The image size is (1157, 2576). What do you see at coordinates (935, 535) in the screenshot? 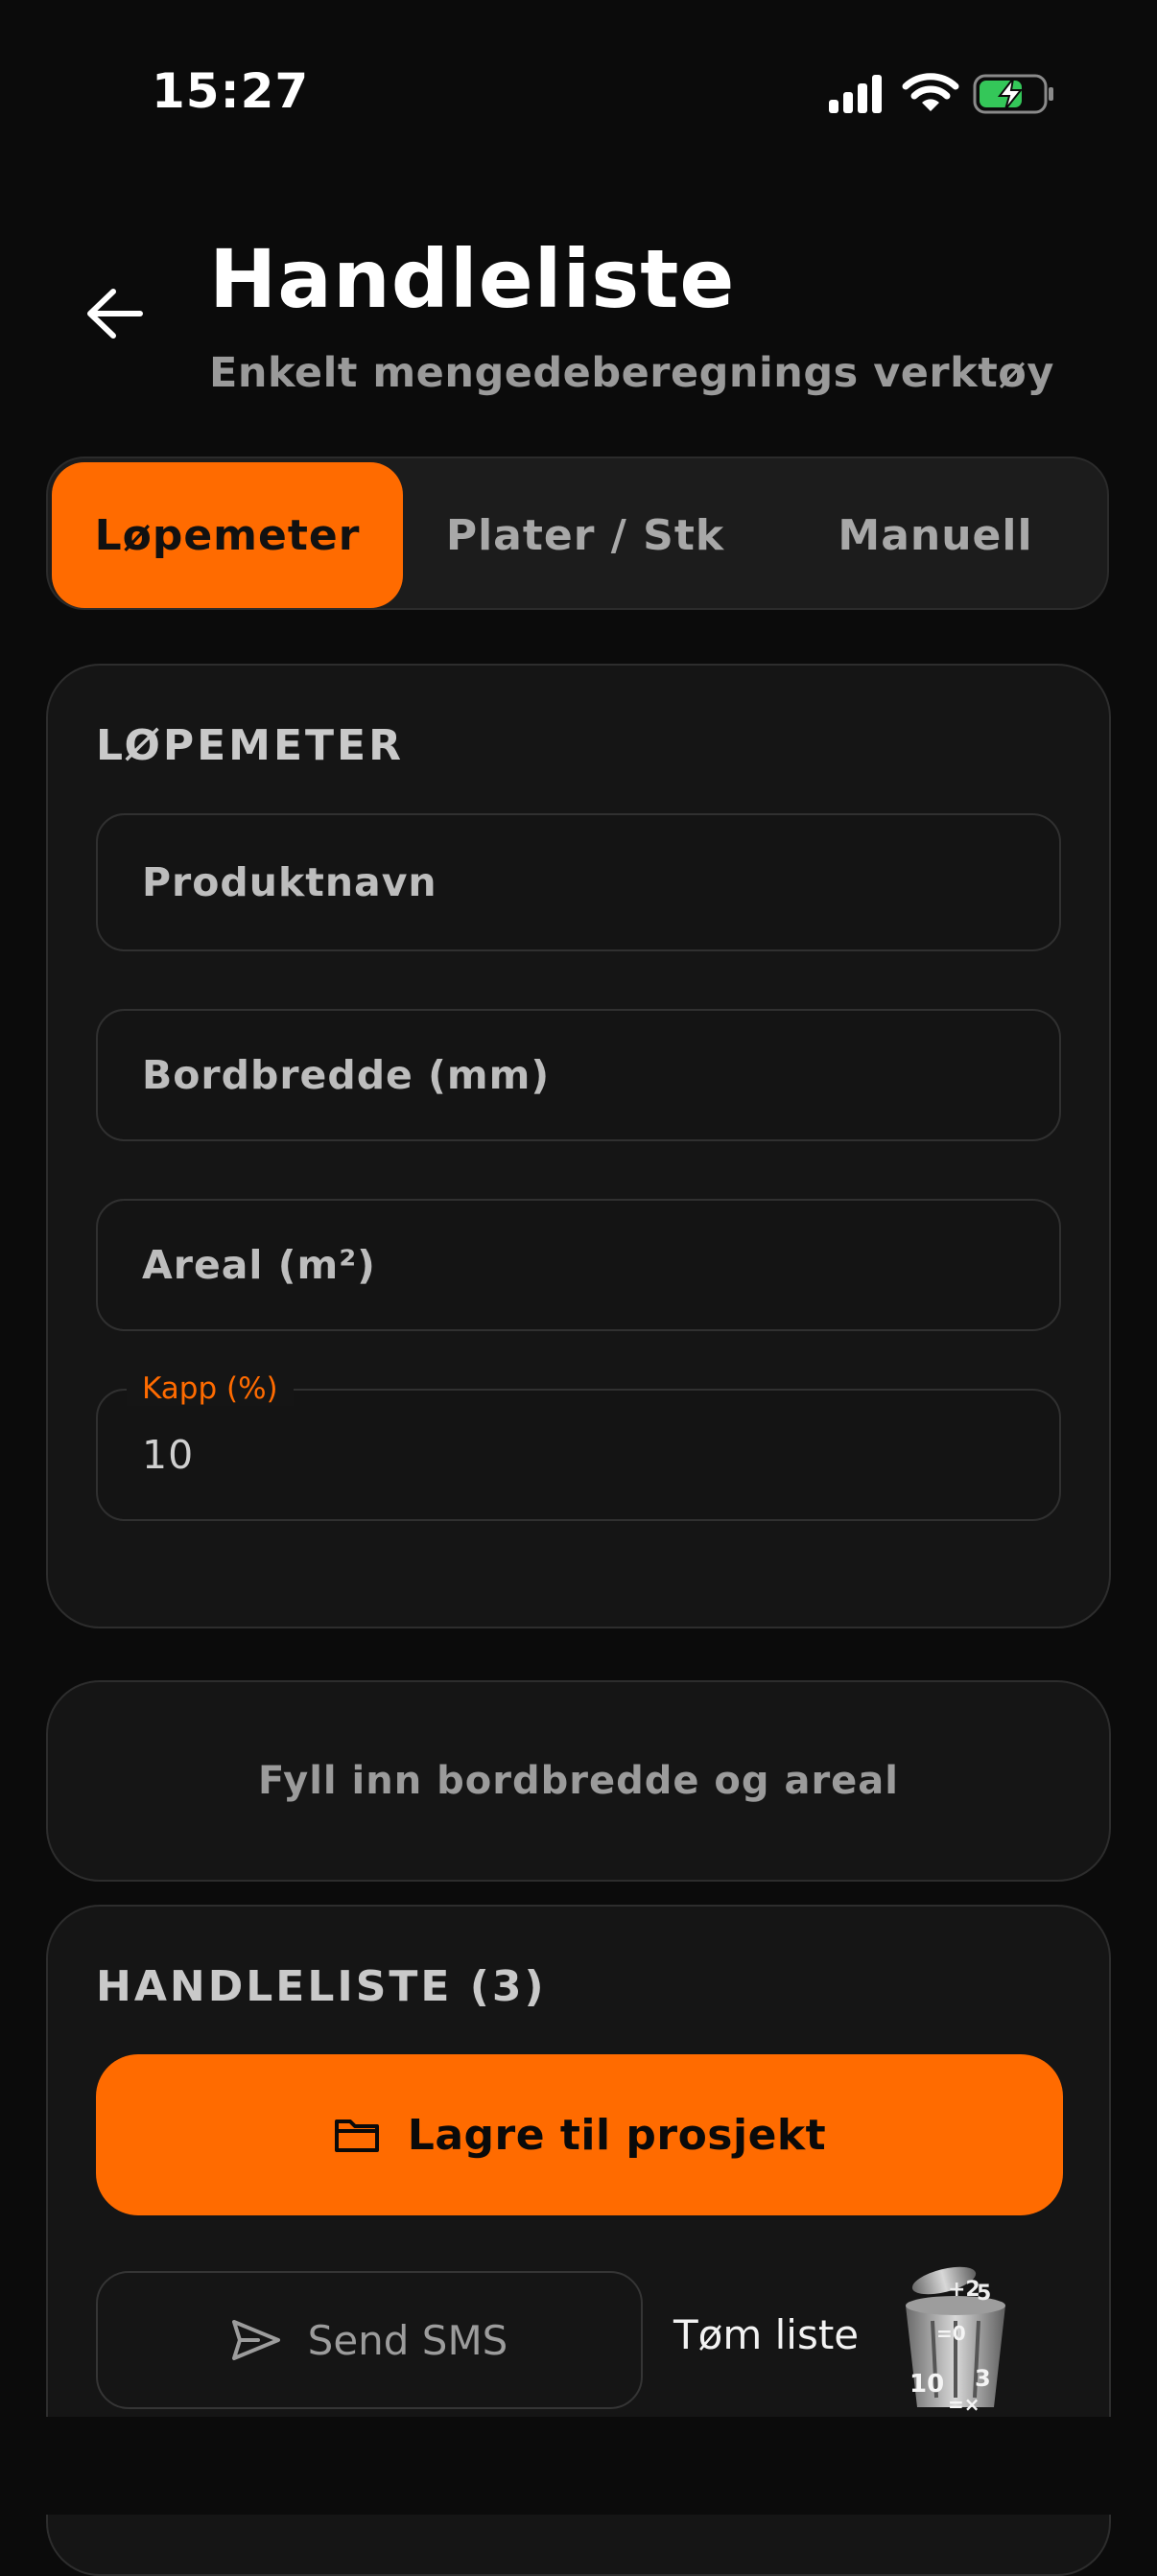
I see `tab-manuell: Manuell` at bounding box center [935, 535].